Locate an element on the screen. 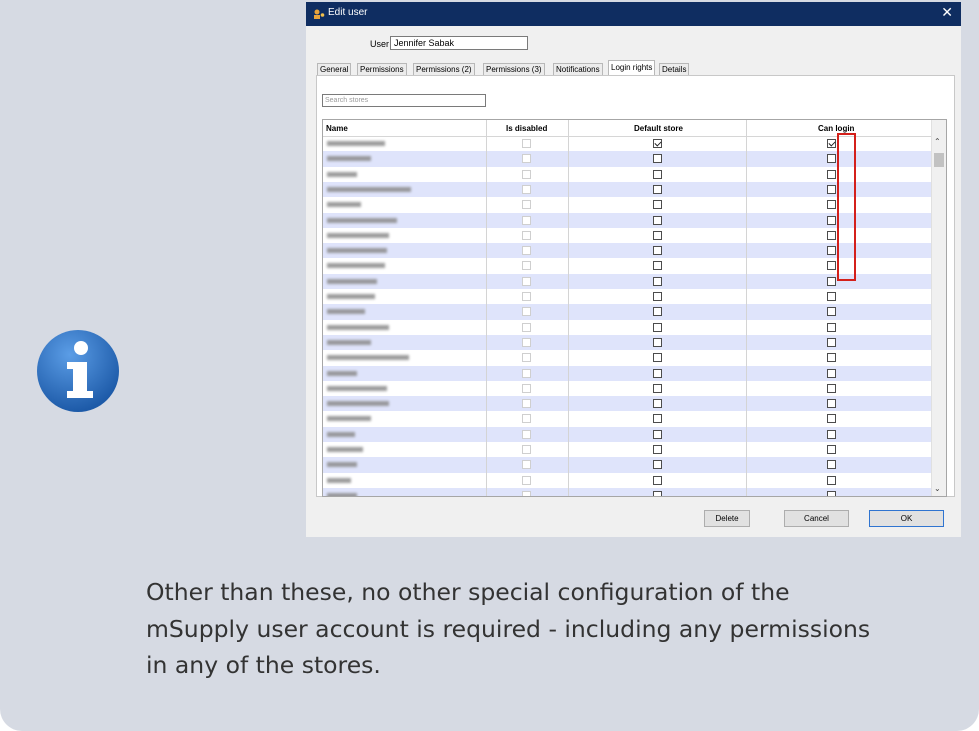 The width and height of the screenshot is (979, 731). column-divider is located at coordinates (746, 308).